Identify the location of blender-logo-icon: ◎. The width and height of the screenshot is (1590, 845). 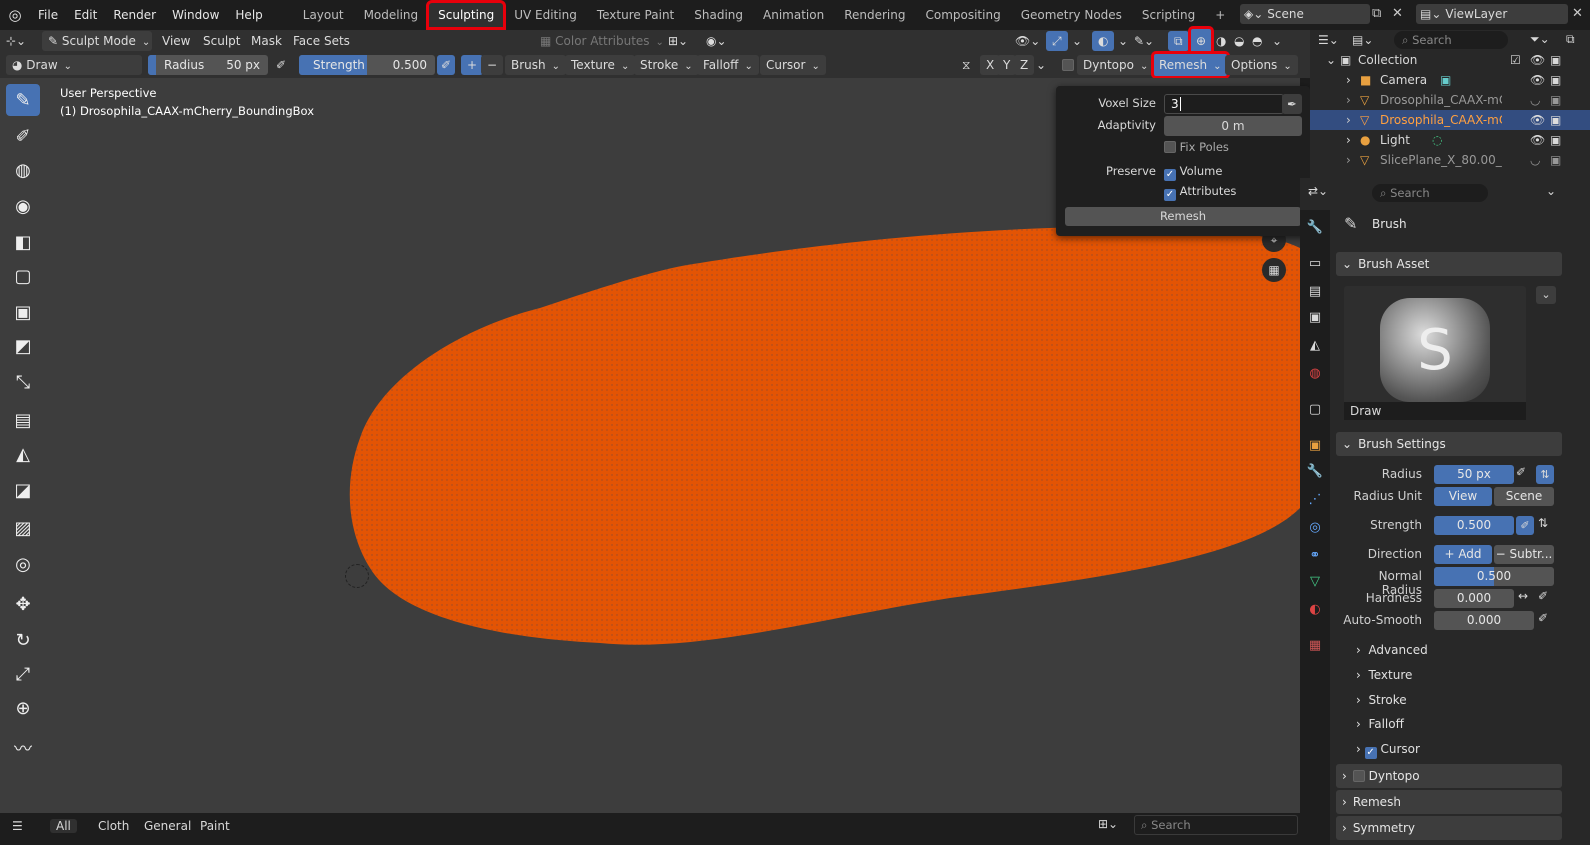
(15, 15).